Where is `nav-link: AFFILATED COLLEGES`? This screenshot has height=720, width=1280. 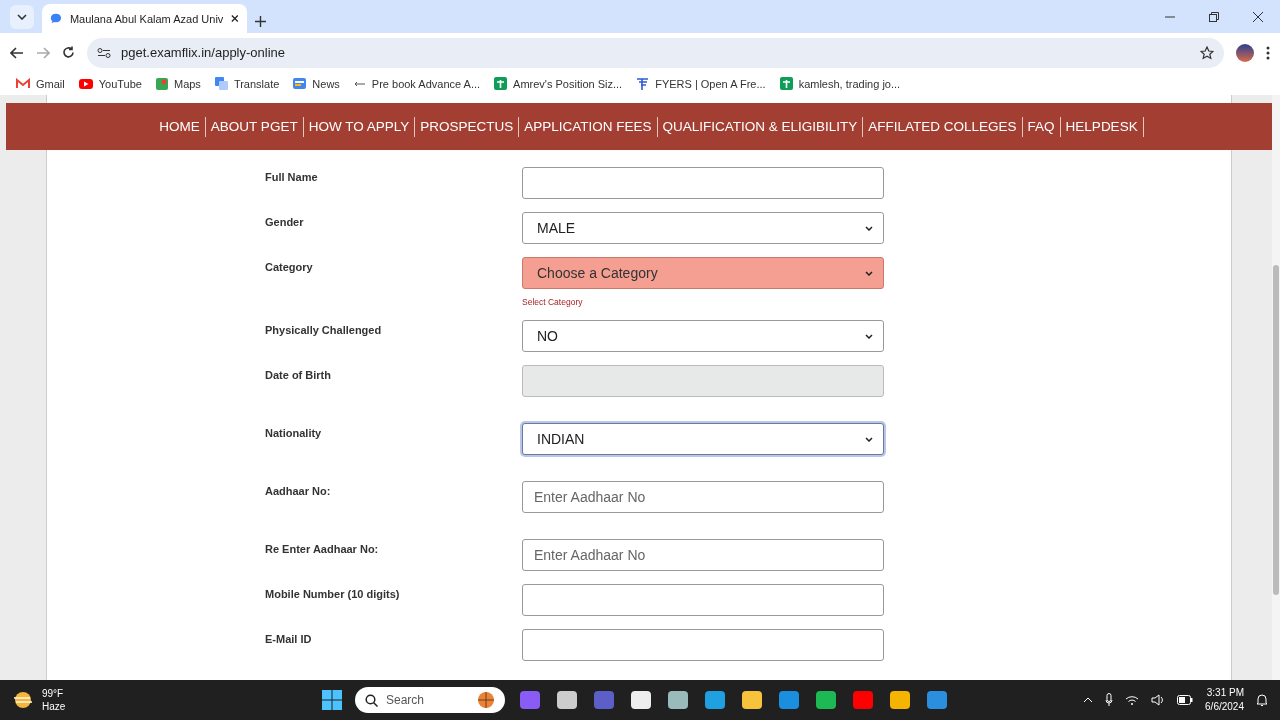
nav-link: AFFILATED COLLEGES is located at coordinates (943, 126).